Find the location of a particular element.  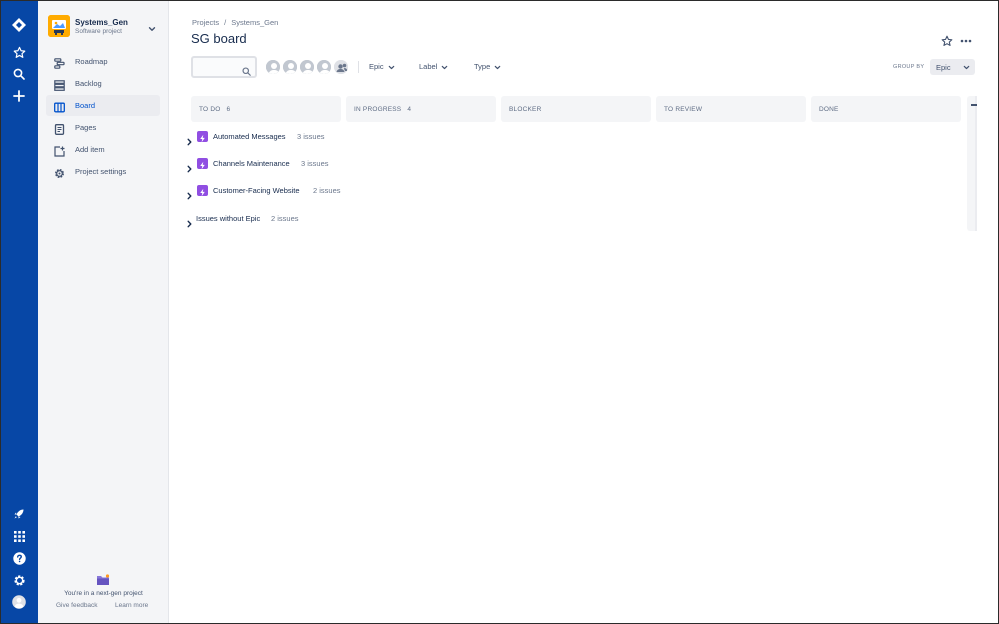

column-blocker: BLOCKER is located at coordinates (576, 109).